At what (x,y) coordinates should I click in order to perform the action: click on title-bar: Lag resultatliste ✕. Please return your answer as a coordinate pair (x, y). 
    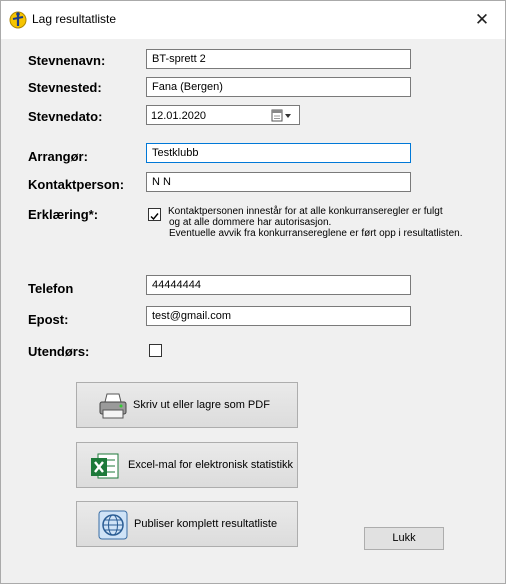
    Looking at the image, I should click on (253, 20).